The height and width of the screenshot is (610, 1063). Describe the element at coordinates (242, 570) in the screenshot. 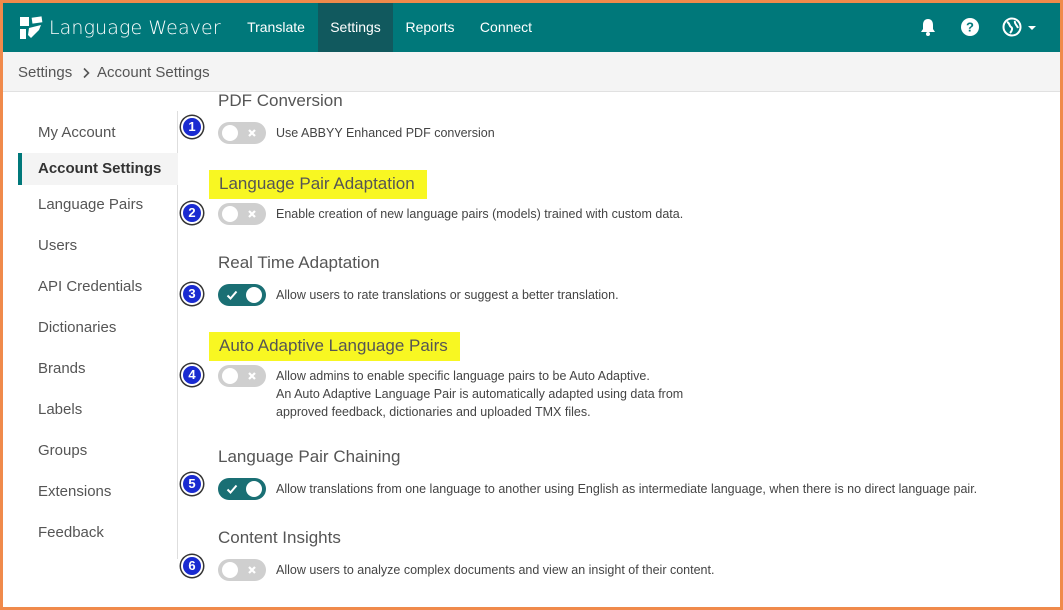

I see `toggle-content-insights` at that location.